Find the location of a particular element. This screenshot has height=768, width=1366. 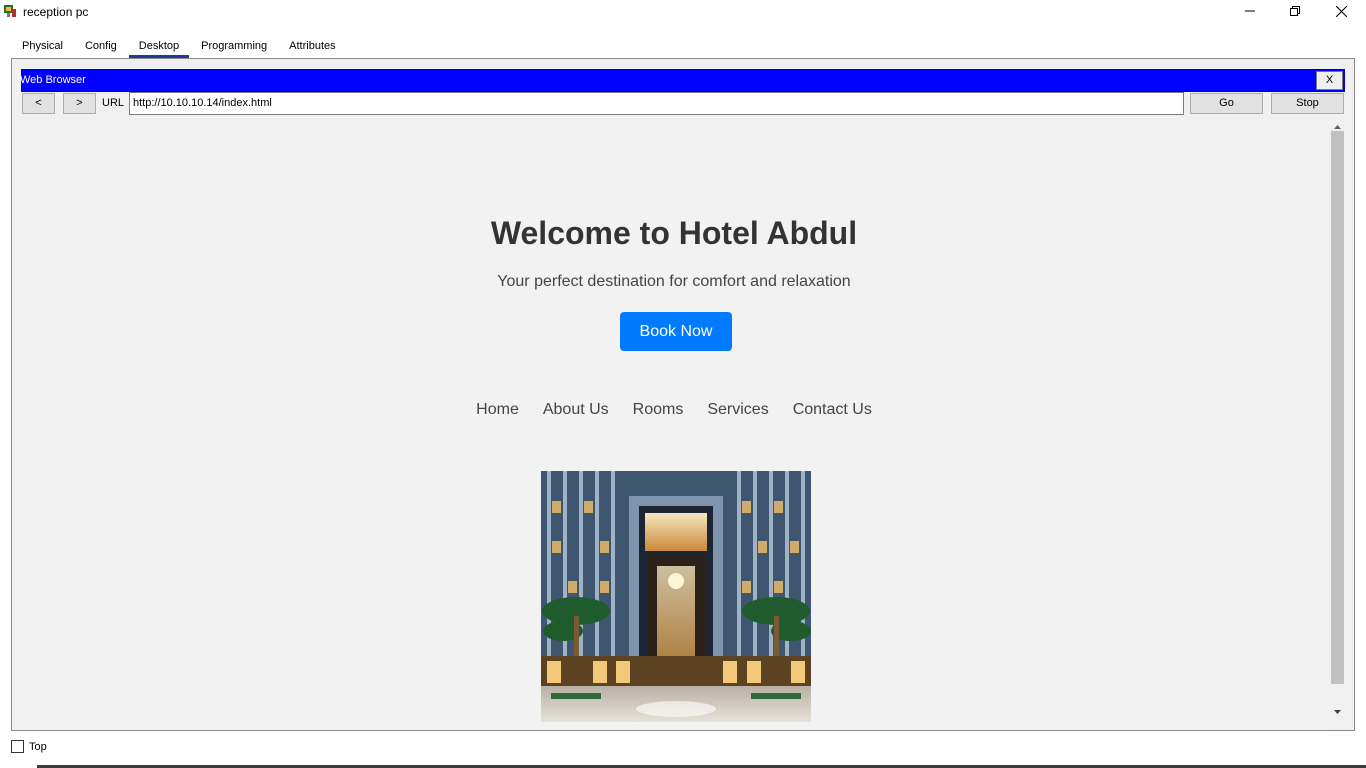

minimize-icon is located at coordinates (1250, 11).